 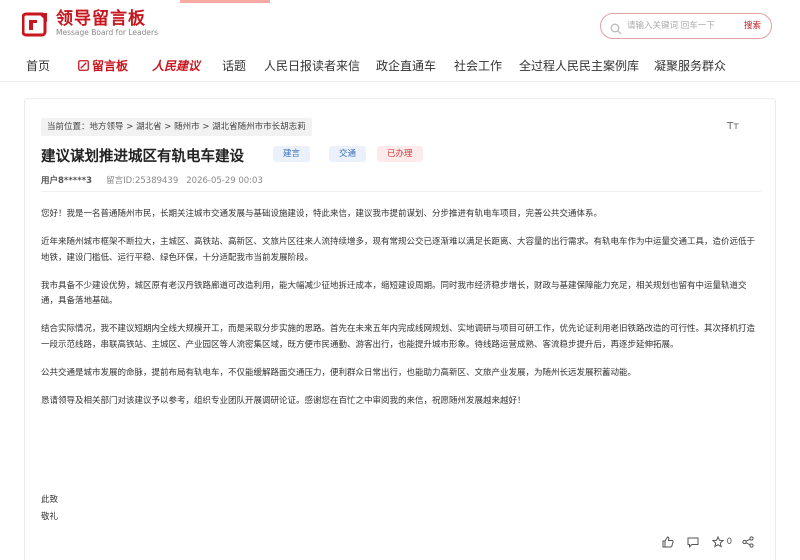 What do you see at coordinates (50, 500) in the screenshot?
I see `closing-line: 此致` at bounding box center [50, 500].